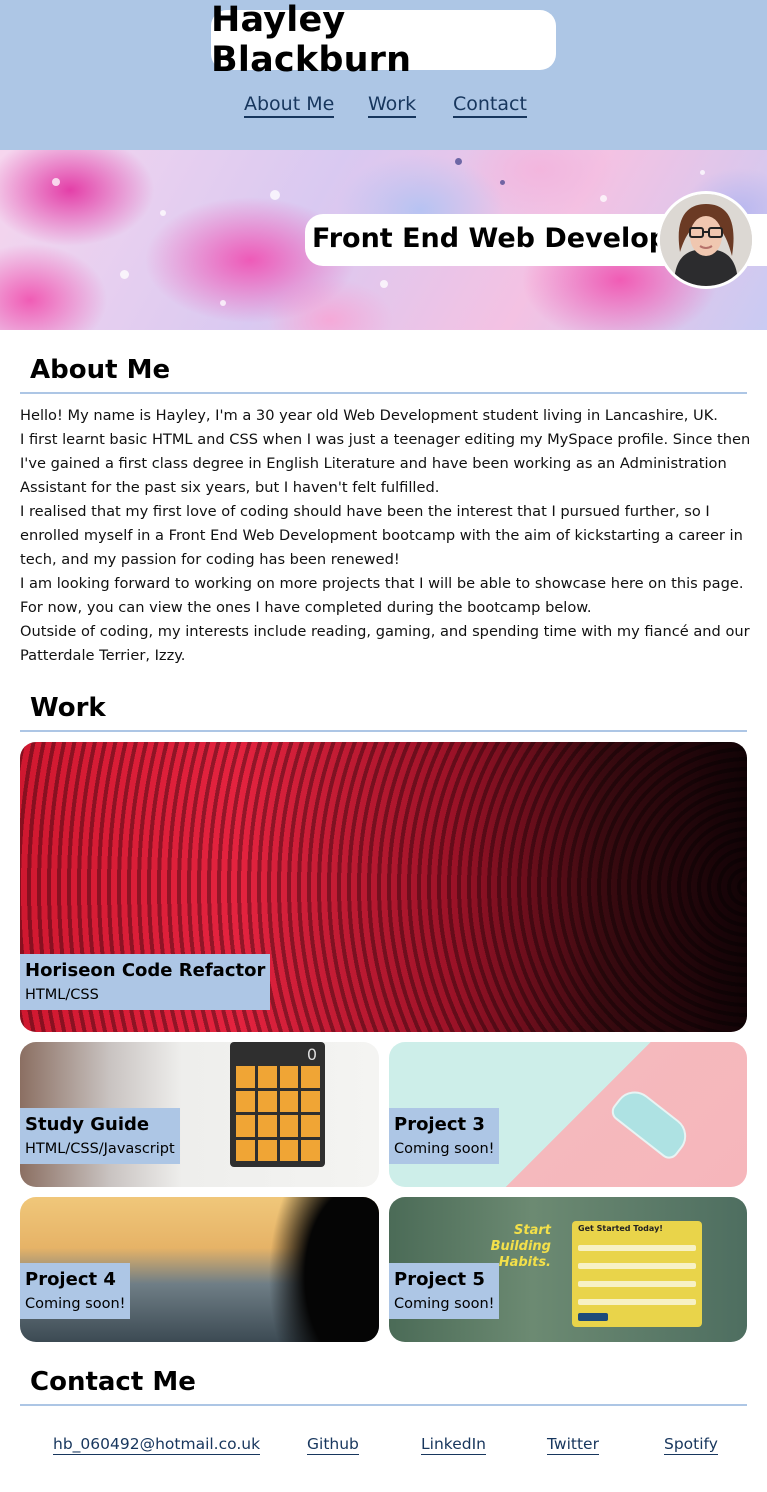  I want to click on linkedin-link: LinkedIn, so click(453, 1444).